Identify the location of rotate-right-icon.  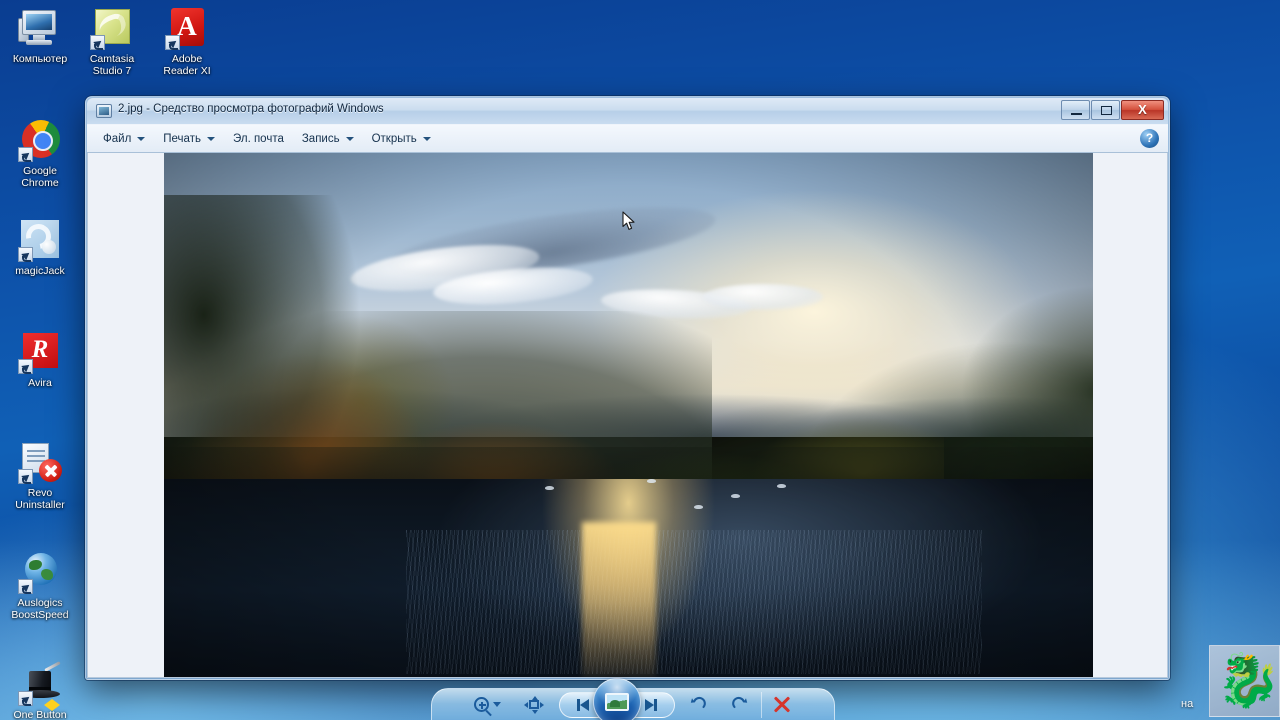
(739, 704).